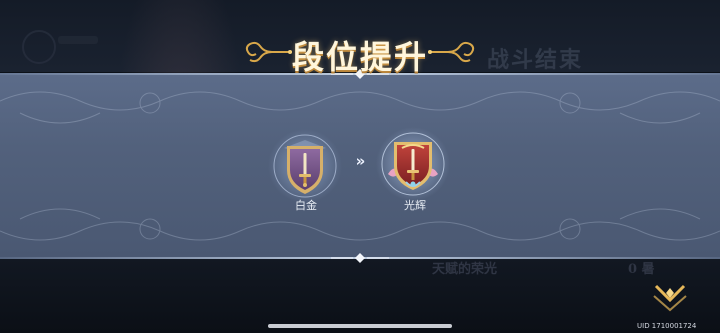 This screenshot has height=333, width=720. I want to click on background-count: 0 暑, so click(641, 269).